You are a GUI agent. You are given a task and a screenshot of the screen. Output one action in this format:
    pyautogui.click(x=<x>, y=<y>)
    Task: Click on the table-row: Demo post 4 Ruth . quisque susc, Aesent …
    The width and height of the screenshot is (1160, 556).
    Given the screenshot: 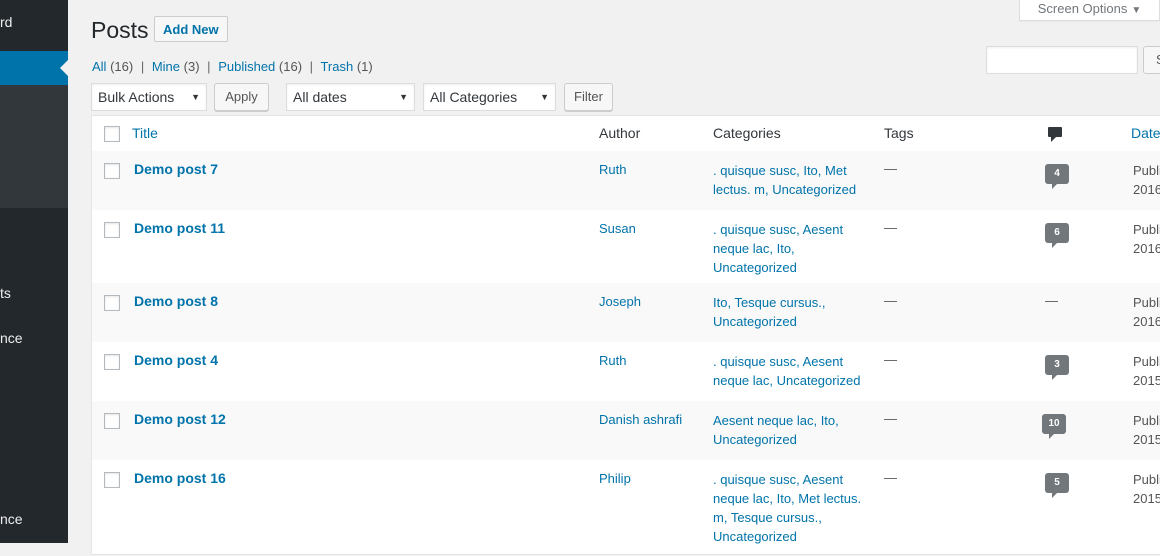 What is the action you would take?
    pyautogui.click(x=626, y=371)
    